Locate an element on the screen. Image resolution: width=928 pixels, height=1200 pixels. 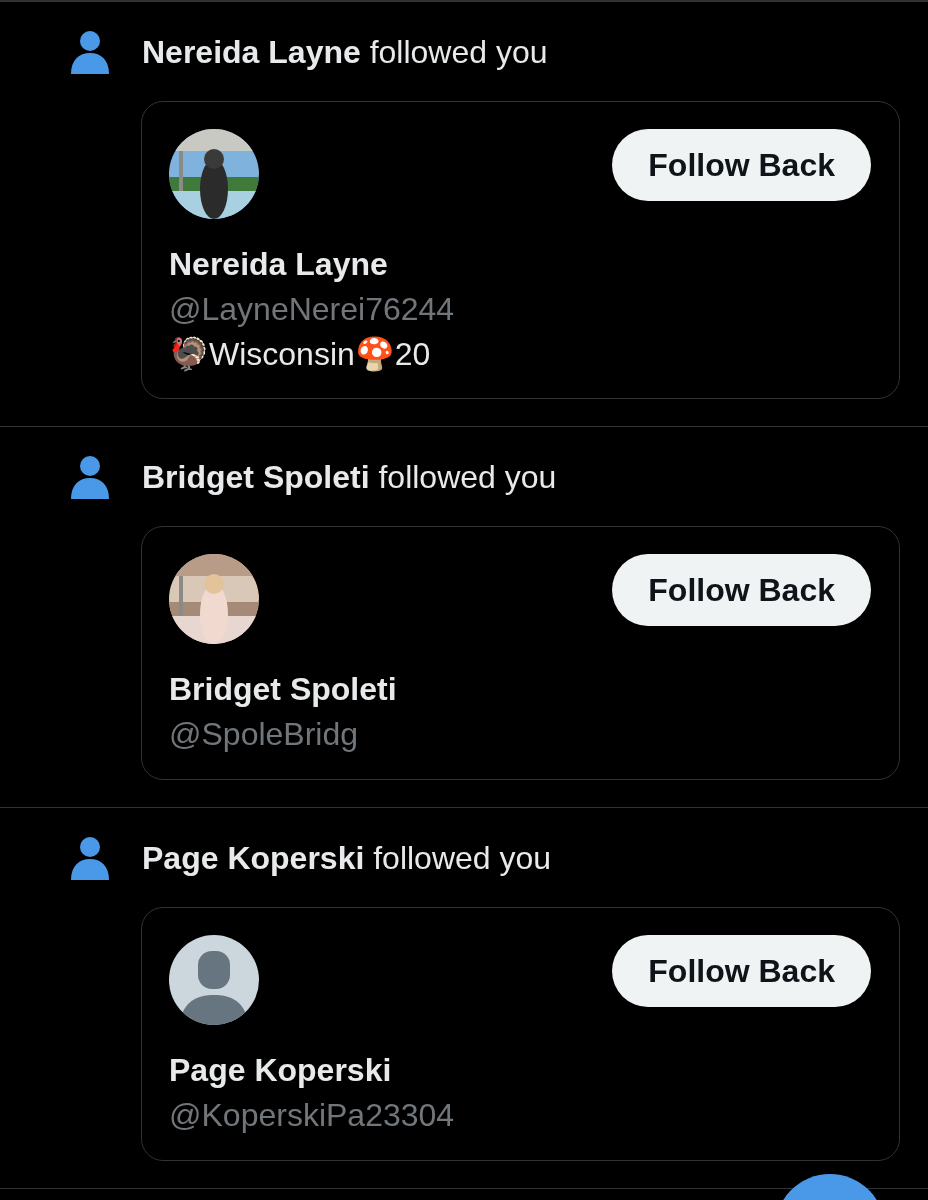
user-handle: @SpoleBridg is located at coordinates (264, 734).